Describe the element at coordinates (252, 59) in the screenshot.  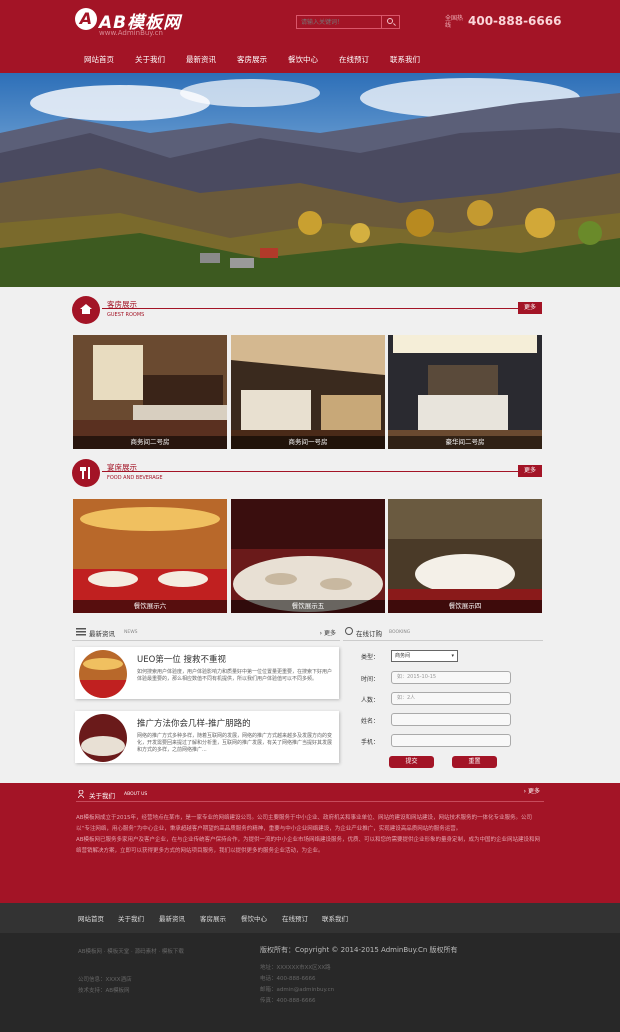
I see `nav-rooms: 客房展示` at that location.